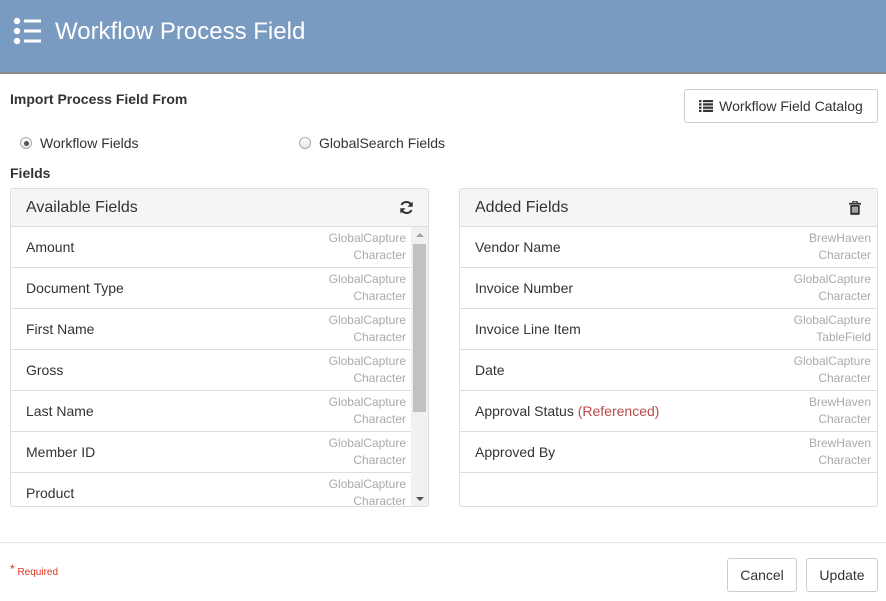 This screenshot has height=601, width=886. What do you see at coordinates (419, 328) in the screenshot?
I see `scrollbar-thumb` at bounding box center [419, 328].